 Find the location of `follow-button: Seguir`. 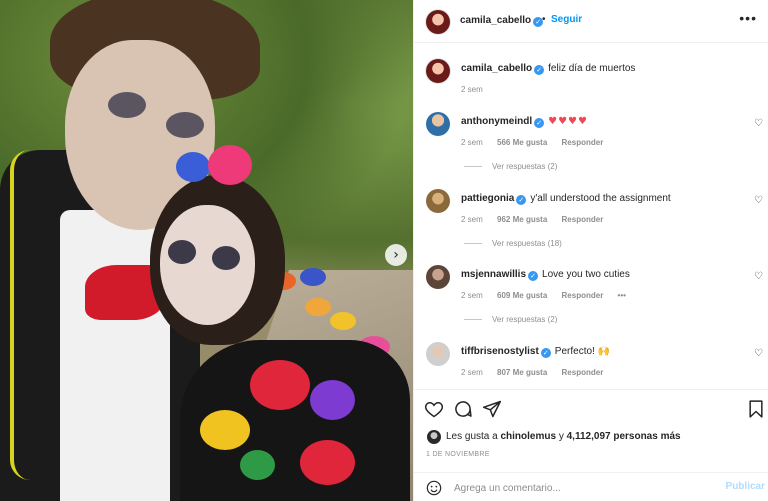

follow-button: Seguir is located at coordinates (566, 19).